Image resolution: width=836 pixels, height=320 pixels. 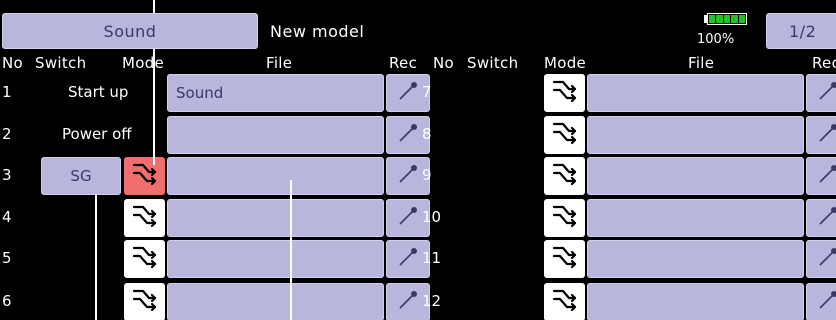 What do you see at coordinates (427, 175) in the screenshot?
I see `row-number: 9` at bounding box center [427, 175].